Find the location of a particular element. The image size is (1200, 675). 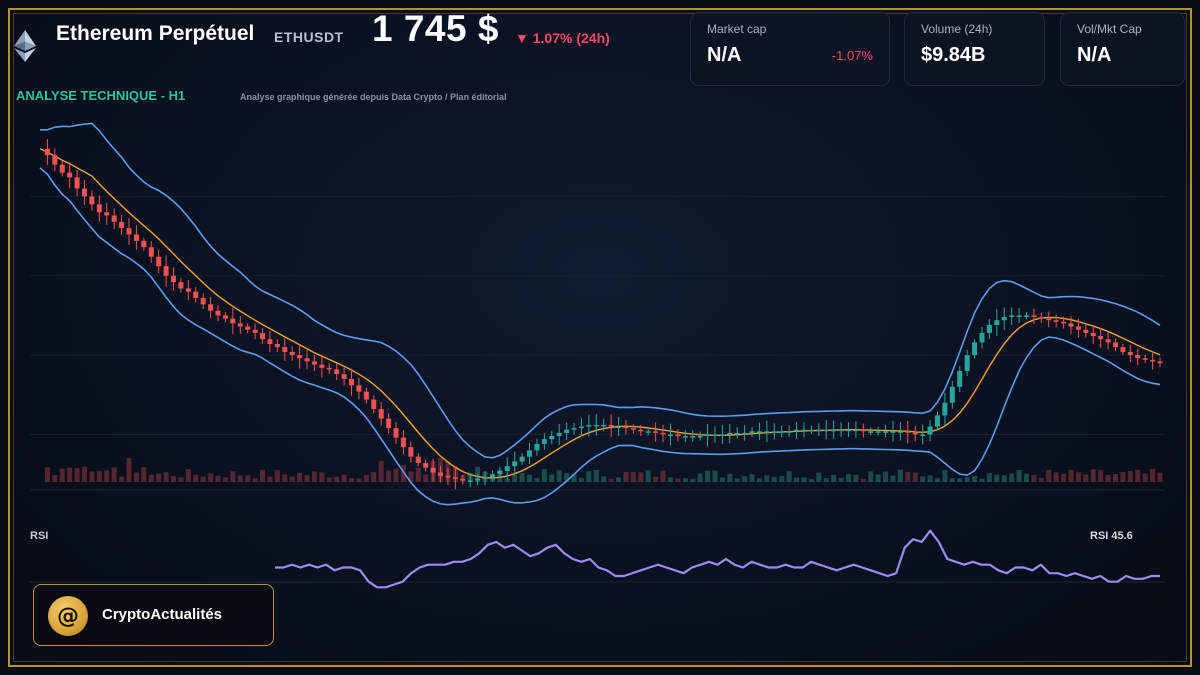

at-sign-icon: @ is located at coordinates (68, 616).